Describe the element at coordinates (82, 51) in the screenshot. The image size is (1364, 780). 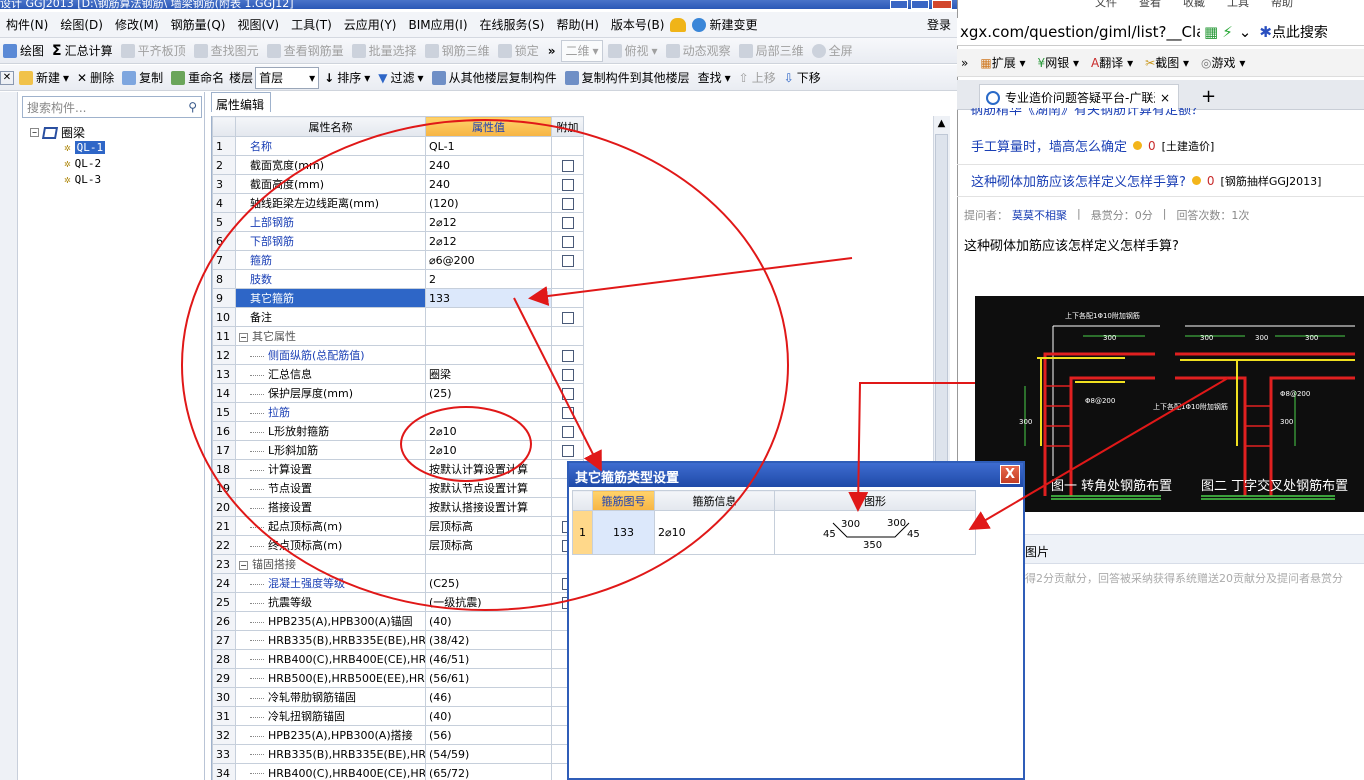
I see `sum-calc-button: Σ 汇总计算` at that location.